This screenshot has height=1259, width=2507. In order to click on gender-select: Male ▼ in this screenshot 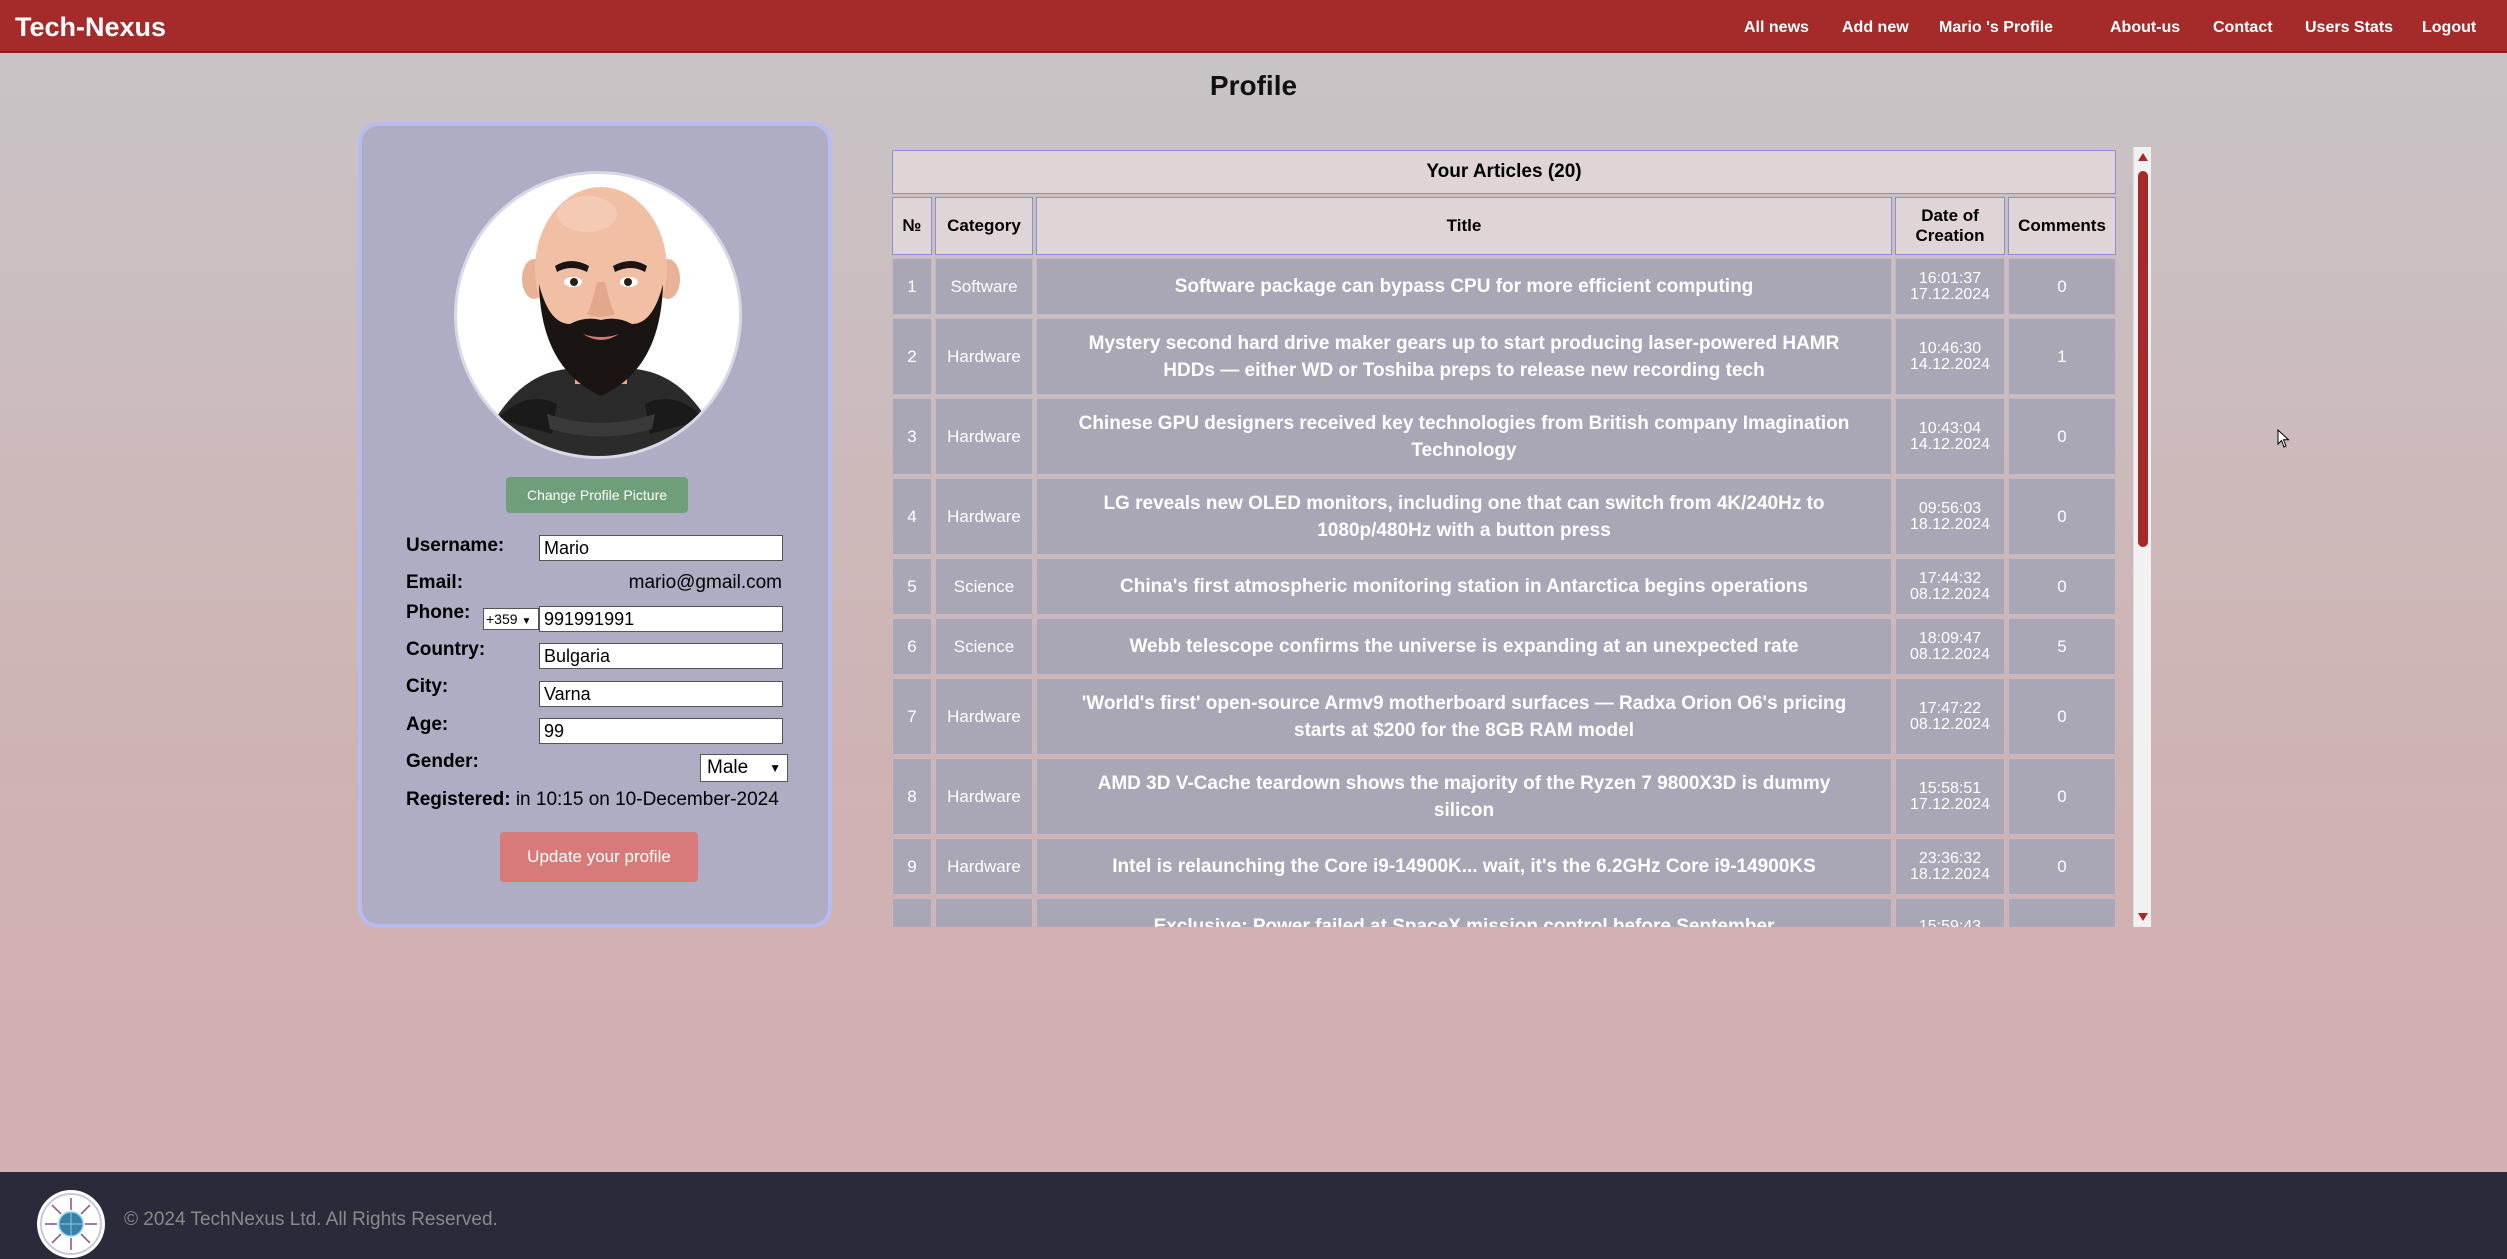, I will do `click(744, 768)`.